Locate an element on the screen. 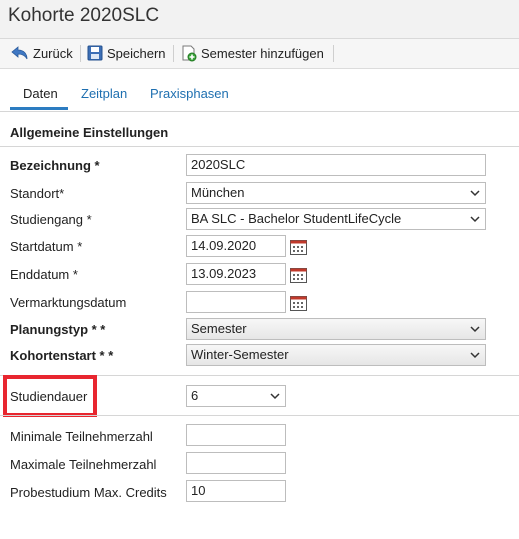 The height and width of the screenshot is (539, 519). toolbar: Zurück Speichern Semester hinzufügen is located at coordinates (259, 54).